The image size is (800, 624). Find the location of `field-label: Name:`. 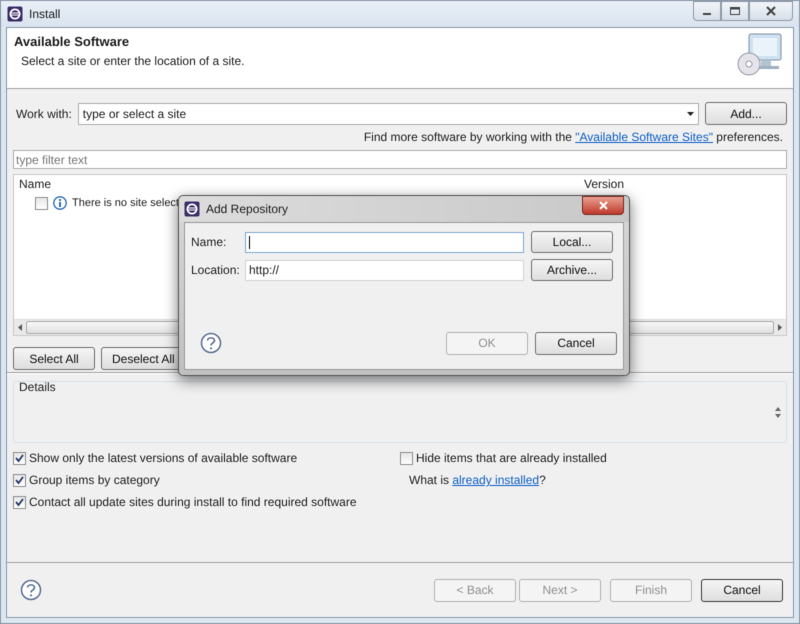

field-label: Name: is located at coordinates (209, 242).